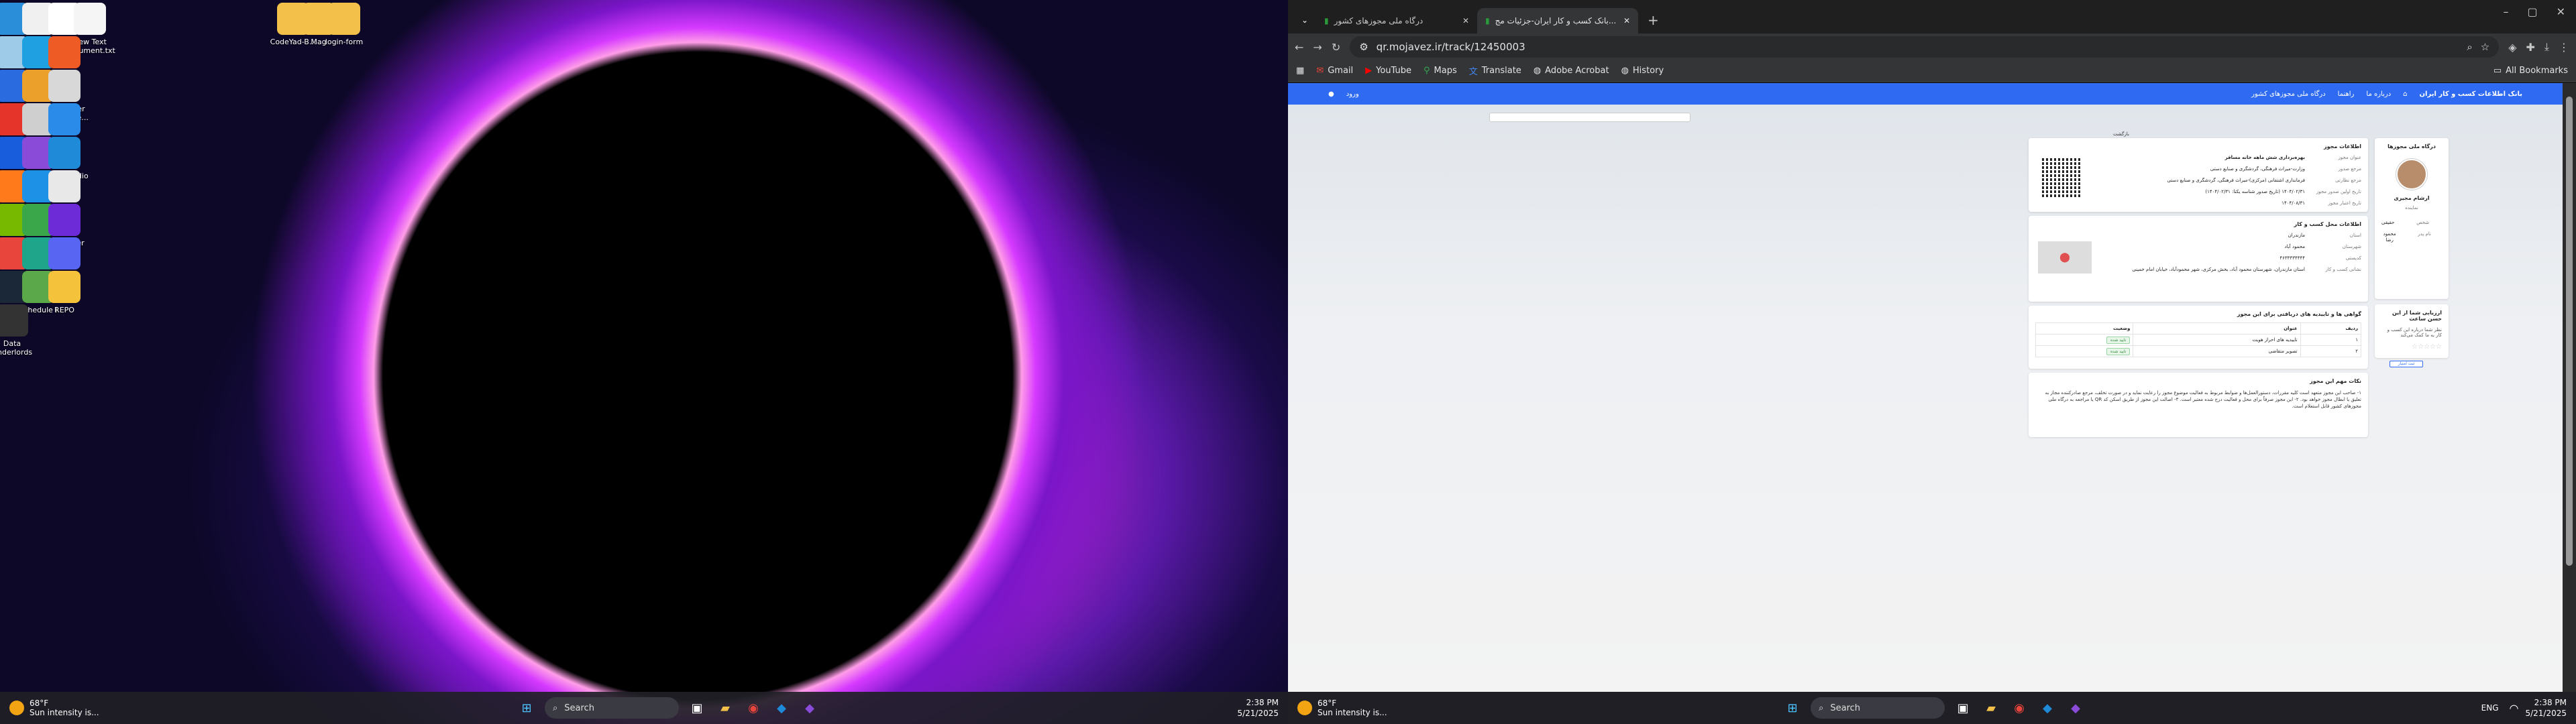 Image resolution: width=2576 pixels, height=724 pixels. What do you see at coordinates (2411, 347) in the screenshot?
I see `rating-stars: ☆☆☆☆☆` at bounding box center [2411, 347].